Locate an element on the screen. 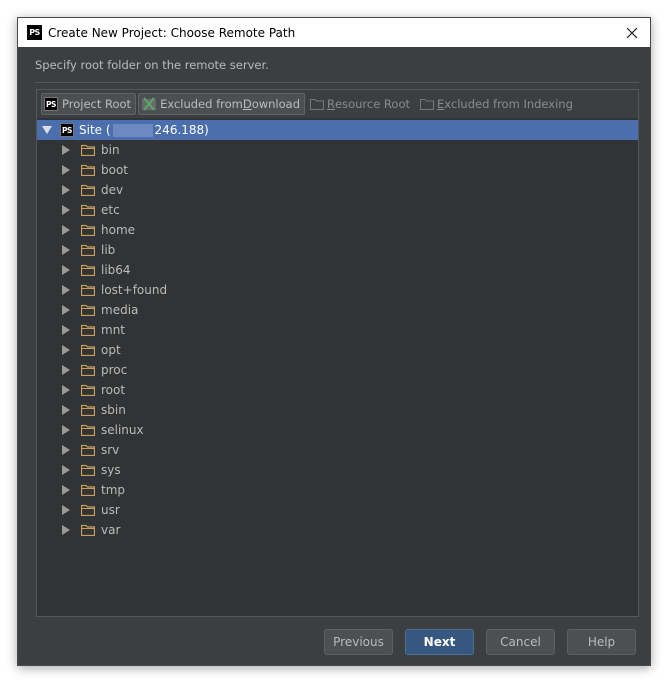  tree-item-label: lost+found is located at coordinates (134, 290).